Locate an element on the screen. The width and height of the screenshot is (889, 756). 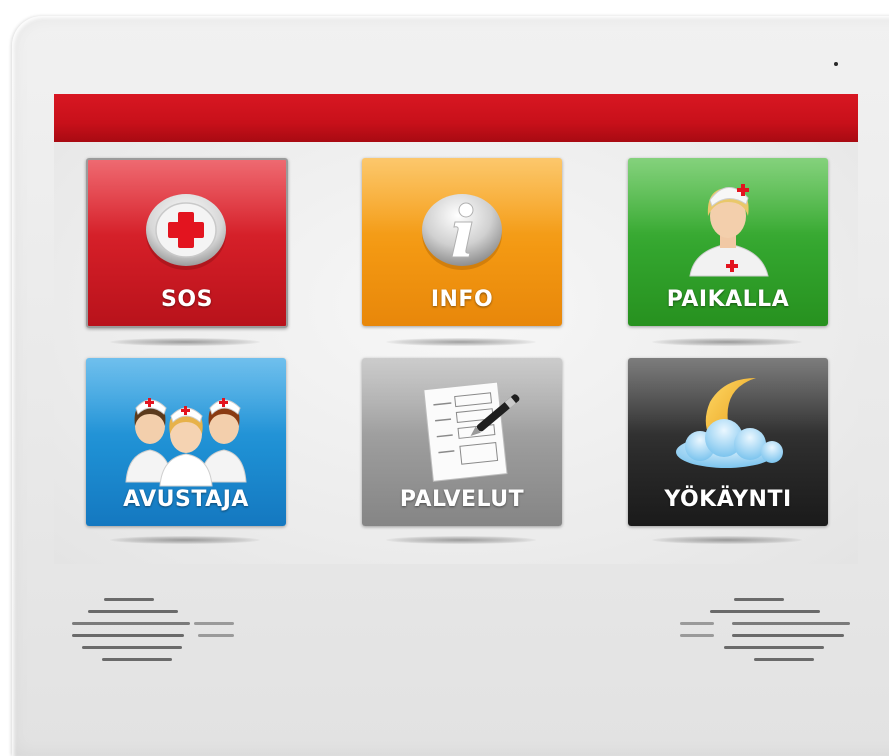
sos-button: SOS is located at coordinates (187, 243).